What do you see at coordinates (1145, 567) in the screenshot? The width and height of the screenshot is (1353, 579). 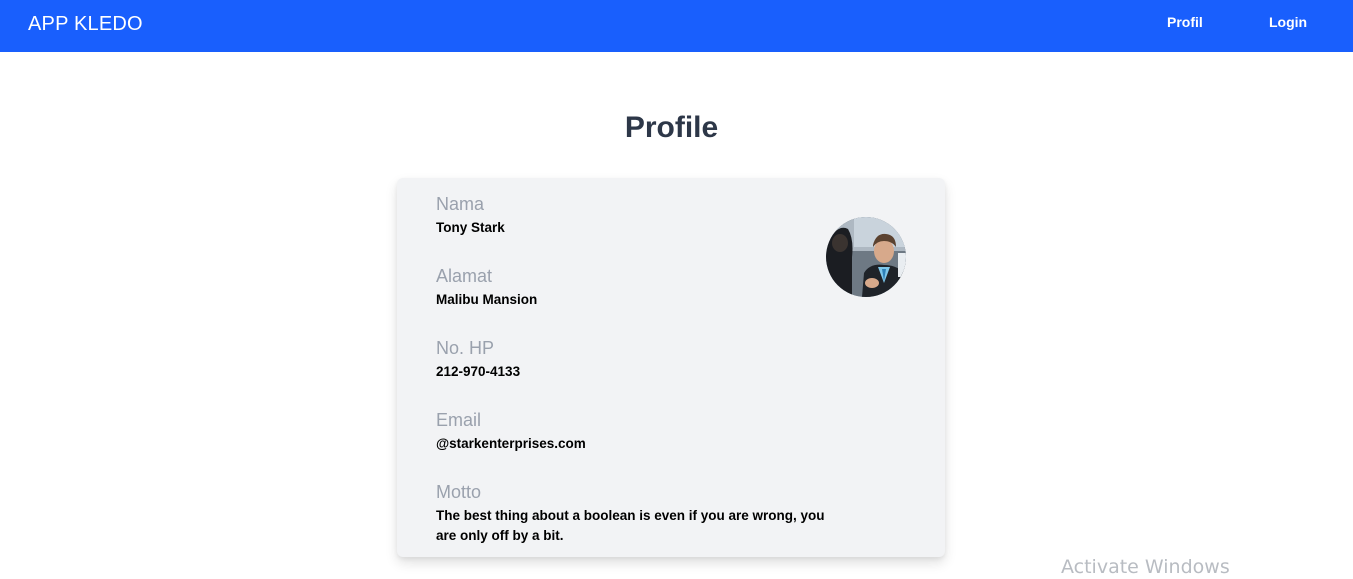 I see `activate-windows-watermark: Activate Windows` at bounding box center [1145, 567].